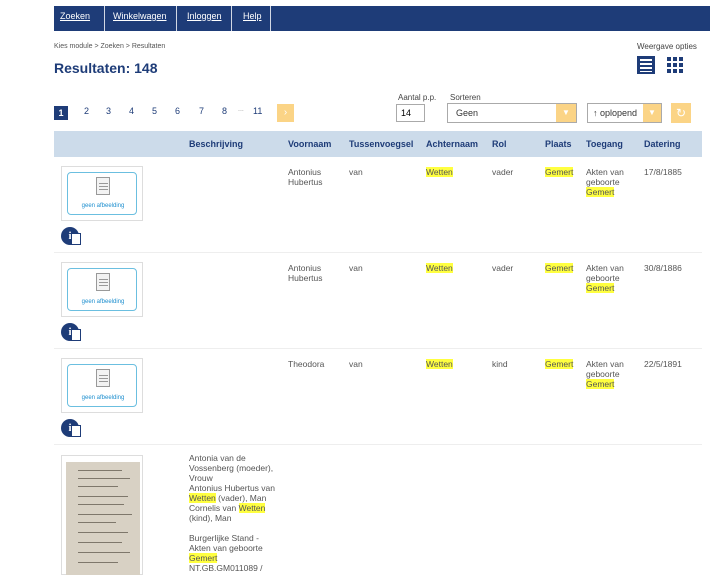 The image size is (710, 575). I want to click on description-line: Akten van geboorte, so click(232, 548).